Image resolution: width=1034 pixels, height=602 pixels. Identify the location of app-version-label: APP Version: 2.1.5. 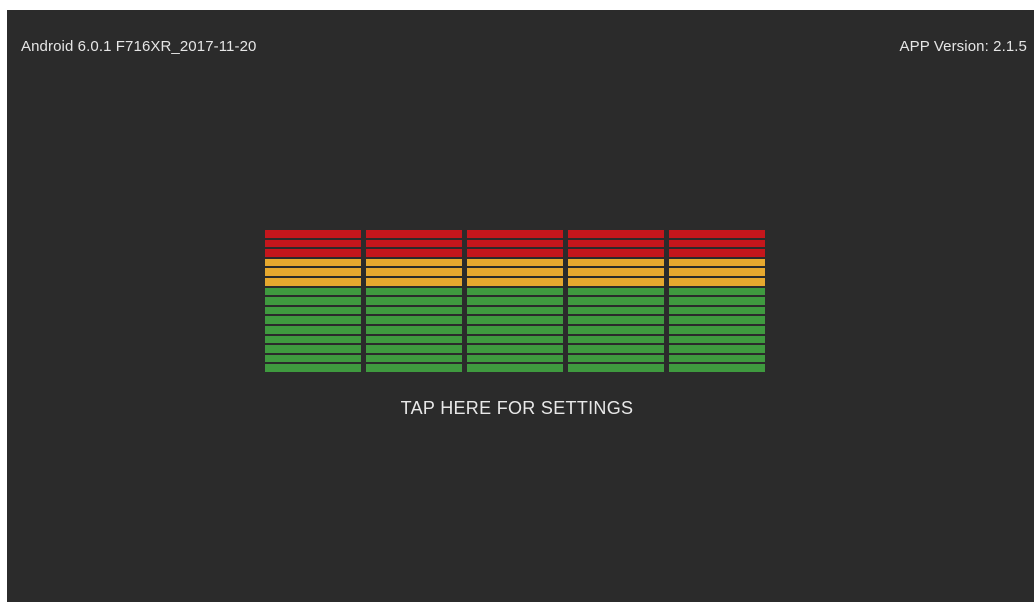
(963, 46).